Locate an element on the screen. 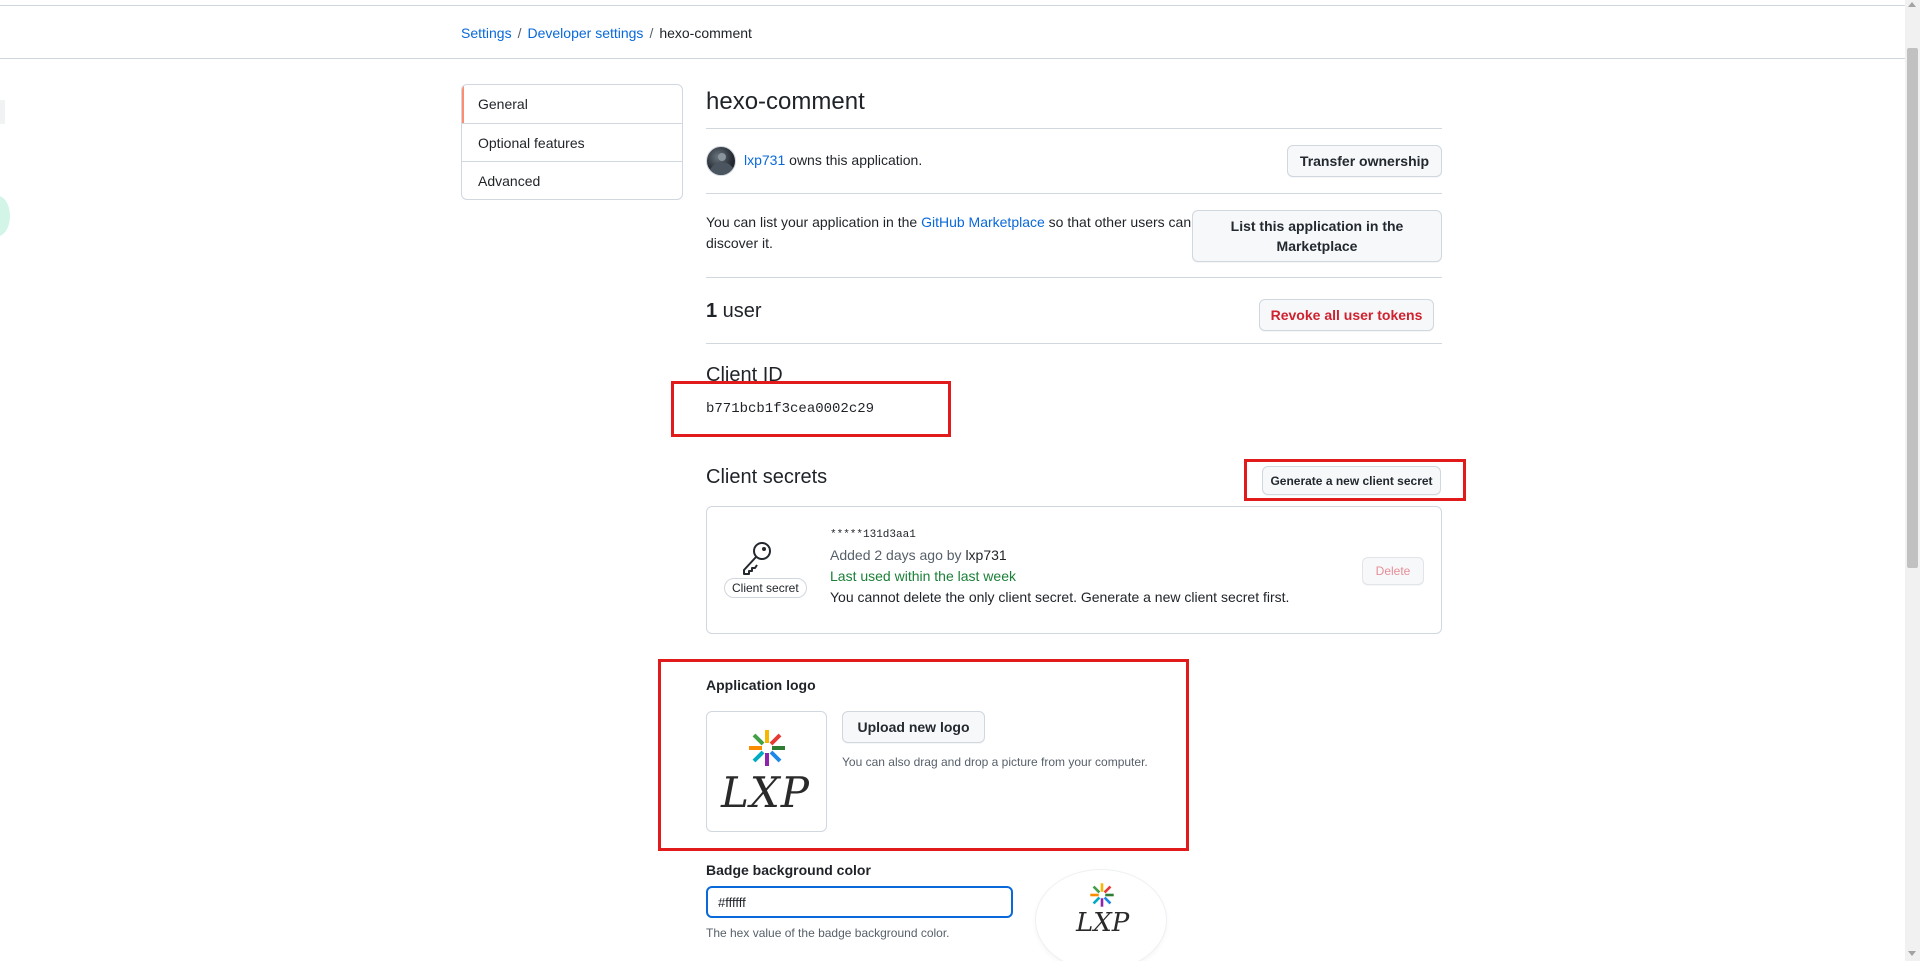 The image size is (1920, 961). client-secret-pill: Client secret is located at coordinates (765, 588).